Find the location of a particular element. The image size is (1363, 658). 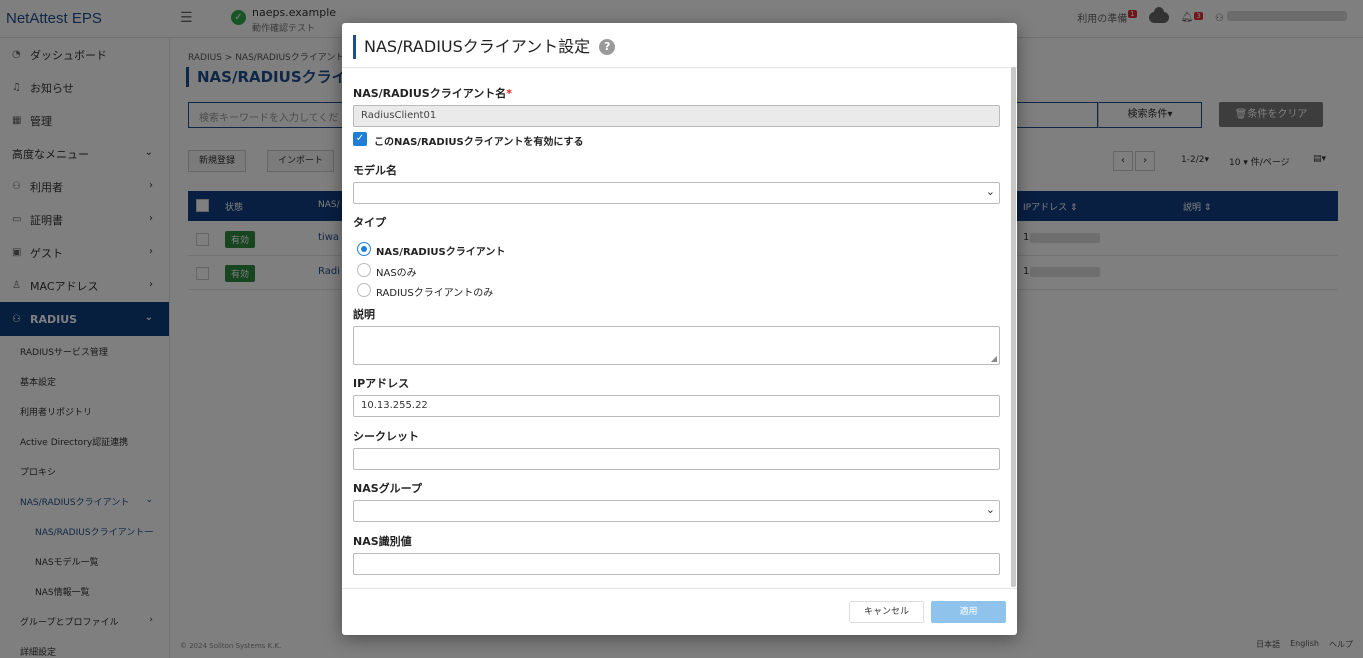

ip-address-field: 10.13.255.22 is located at coordinates (676, 406).